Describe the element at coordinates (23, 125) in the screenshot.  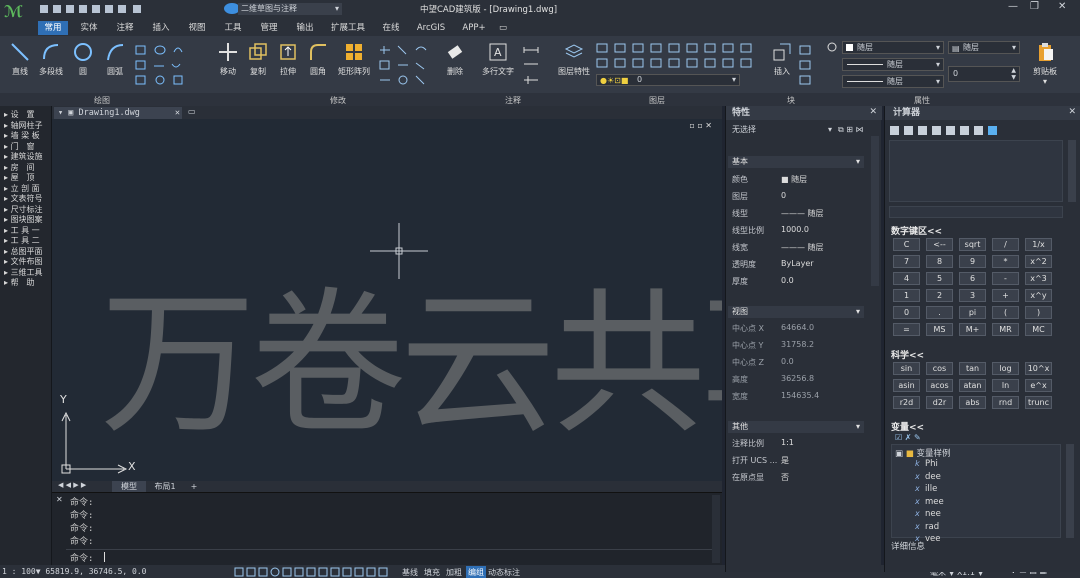
I see `arch-menu-item: ▸ 轴网柱子` at that location.